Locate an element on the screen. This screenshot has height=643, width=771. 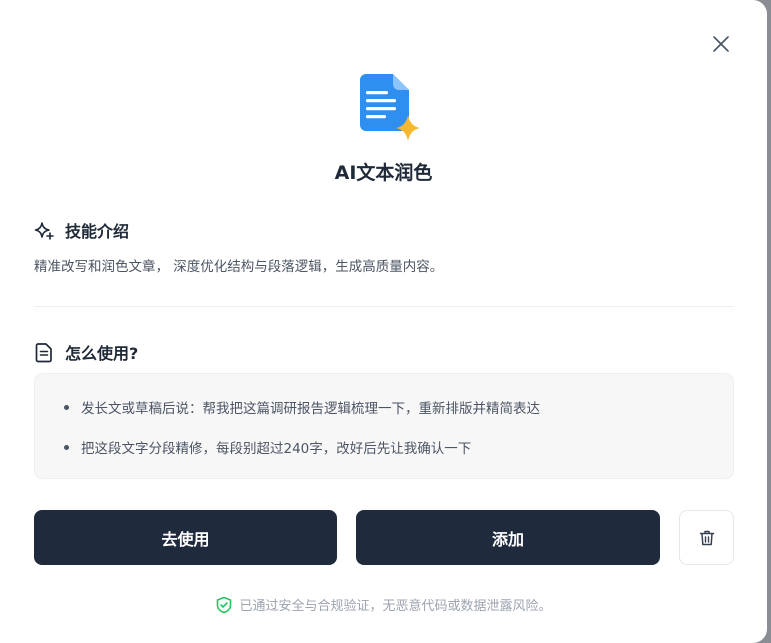
dialog-title: AI文本润色 is located at coordinates (383, 173).